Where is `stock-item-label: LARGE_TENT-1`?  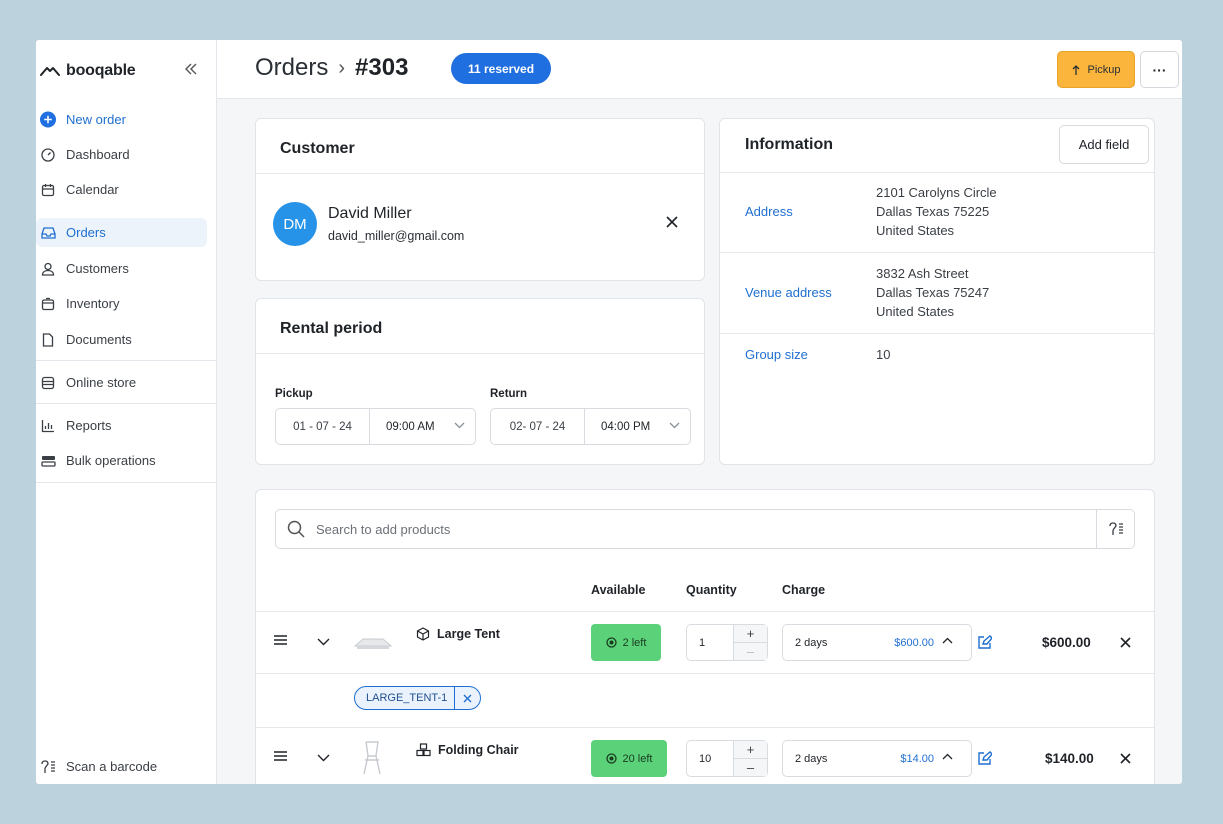
stock-item-label: LARGE_TENT-1 is located at coordinates (407, 698).